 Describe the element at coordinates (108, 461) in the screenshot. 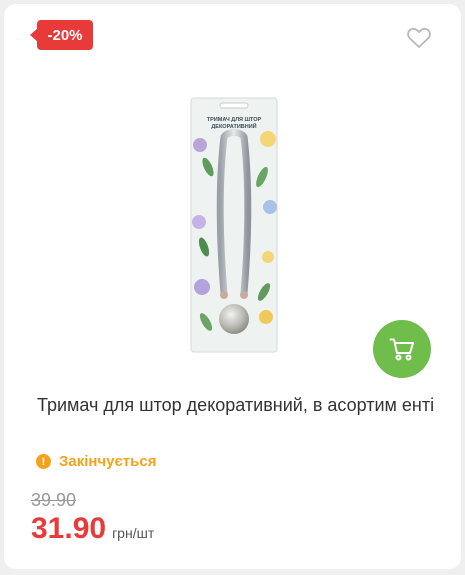

I see `stock-status-label: Закінчується` at that location.